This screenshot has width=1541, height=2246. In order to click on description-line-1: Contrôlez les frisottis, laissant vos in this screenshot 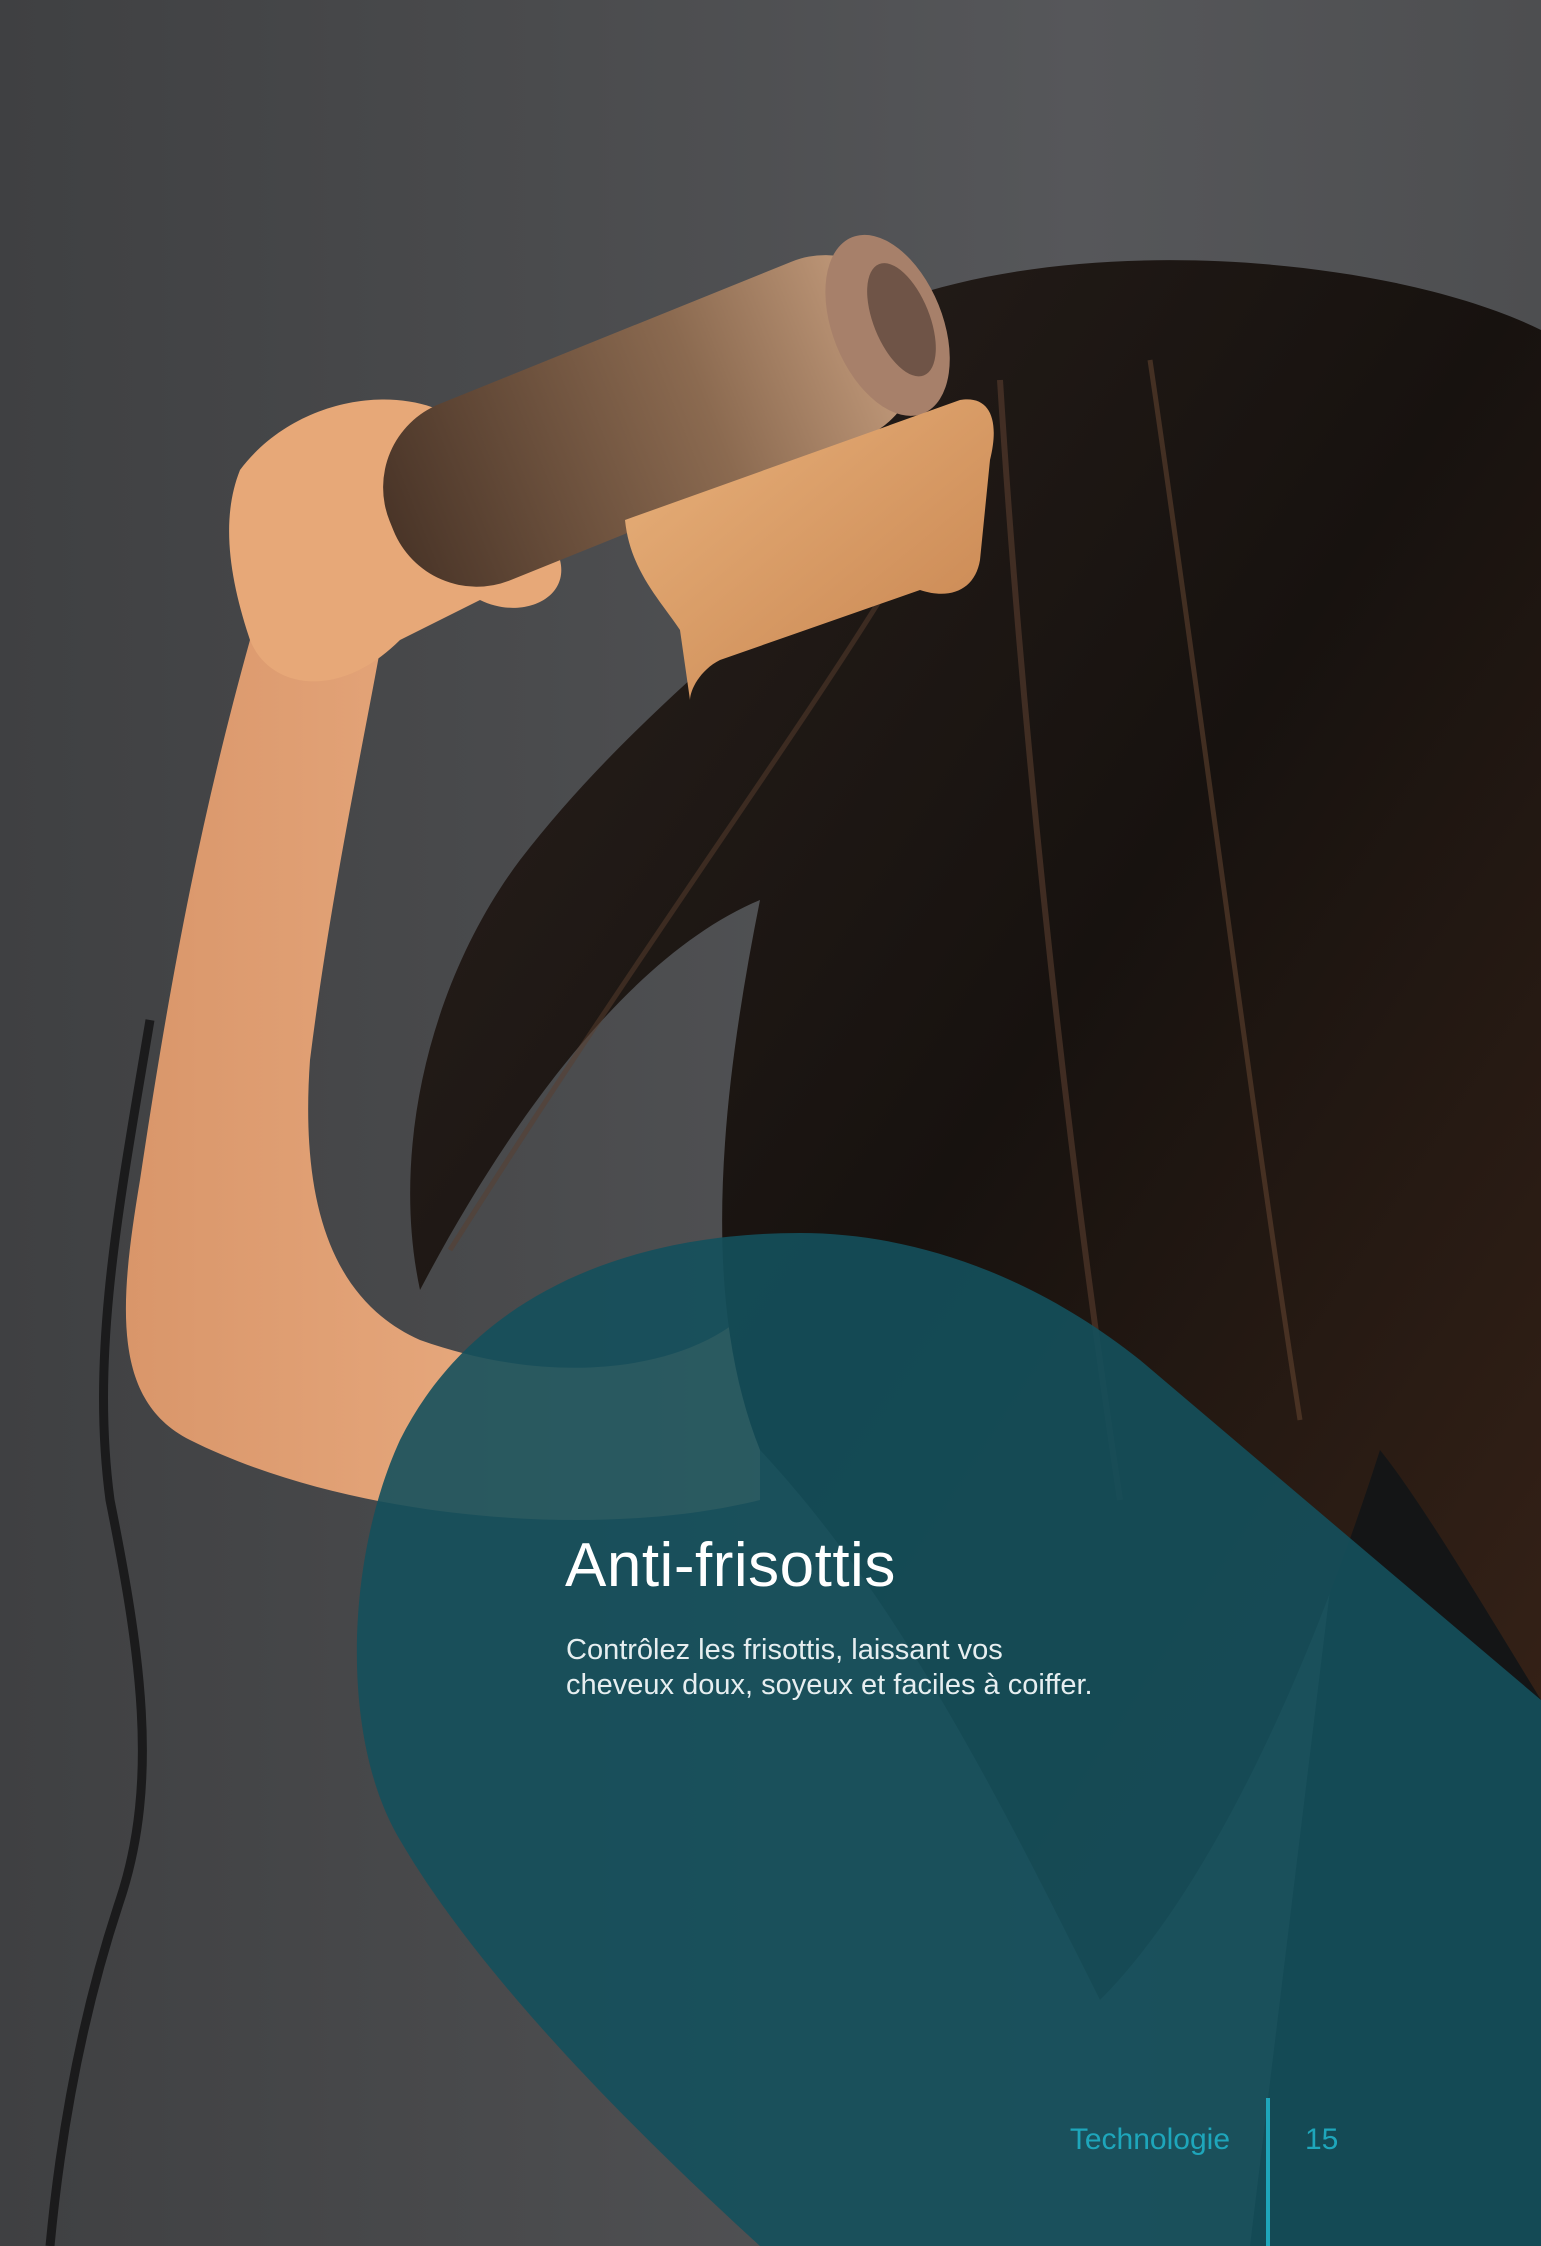, I will do `click(784, 1650)`.